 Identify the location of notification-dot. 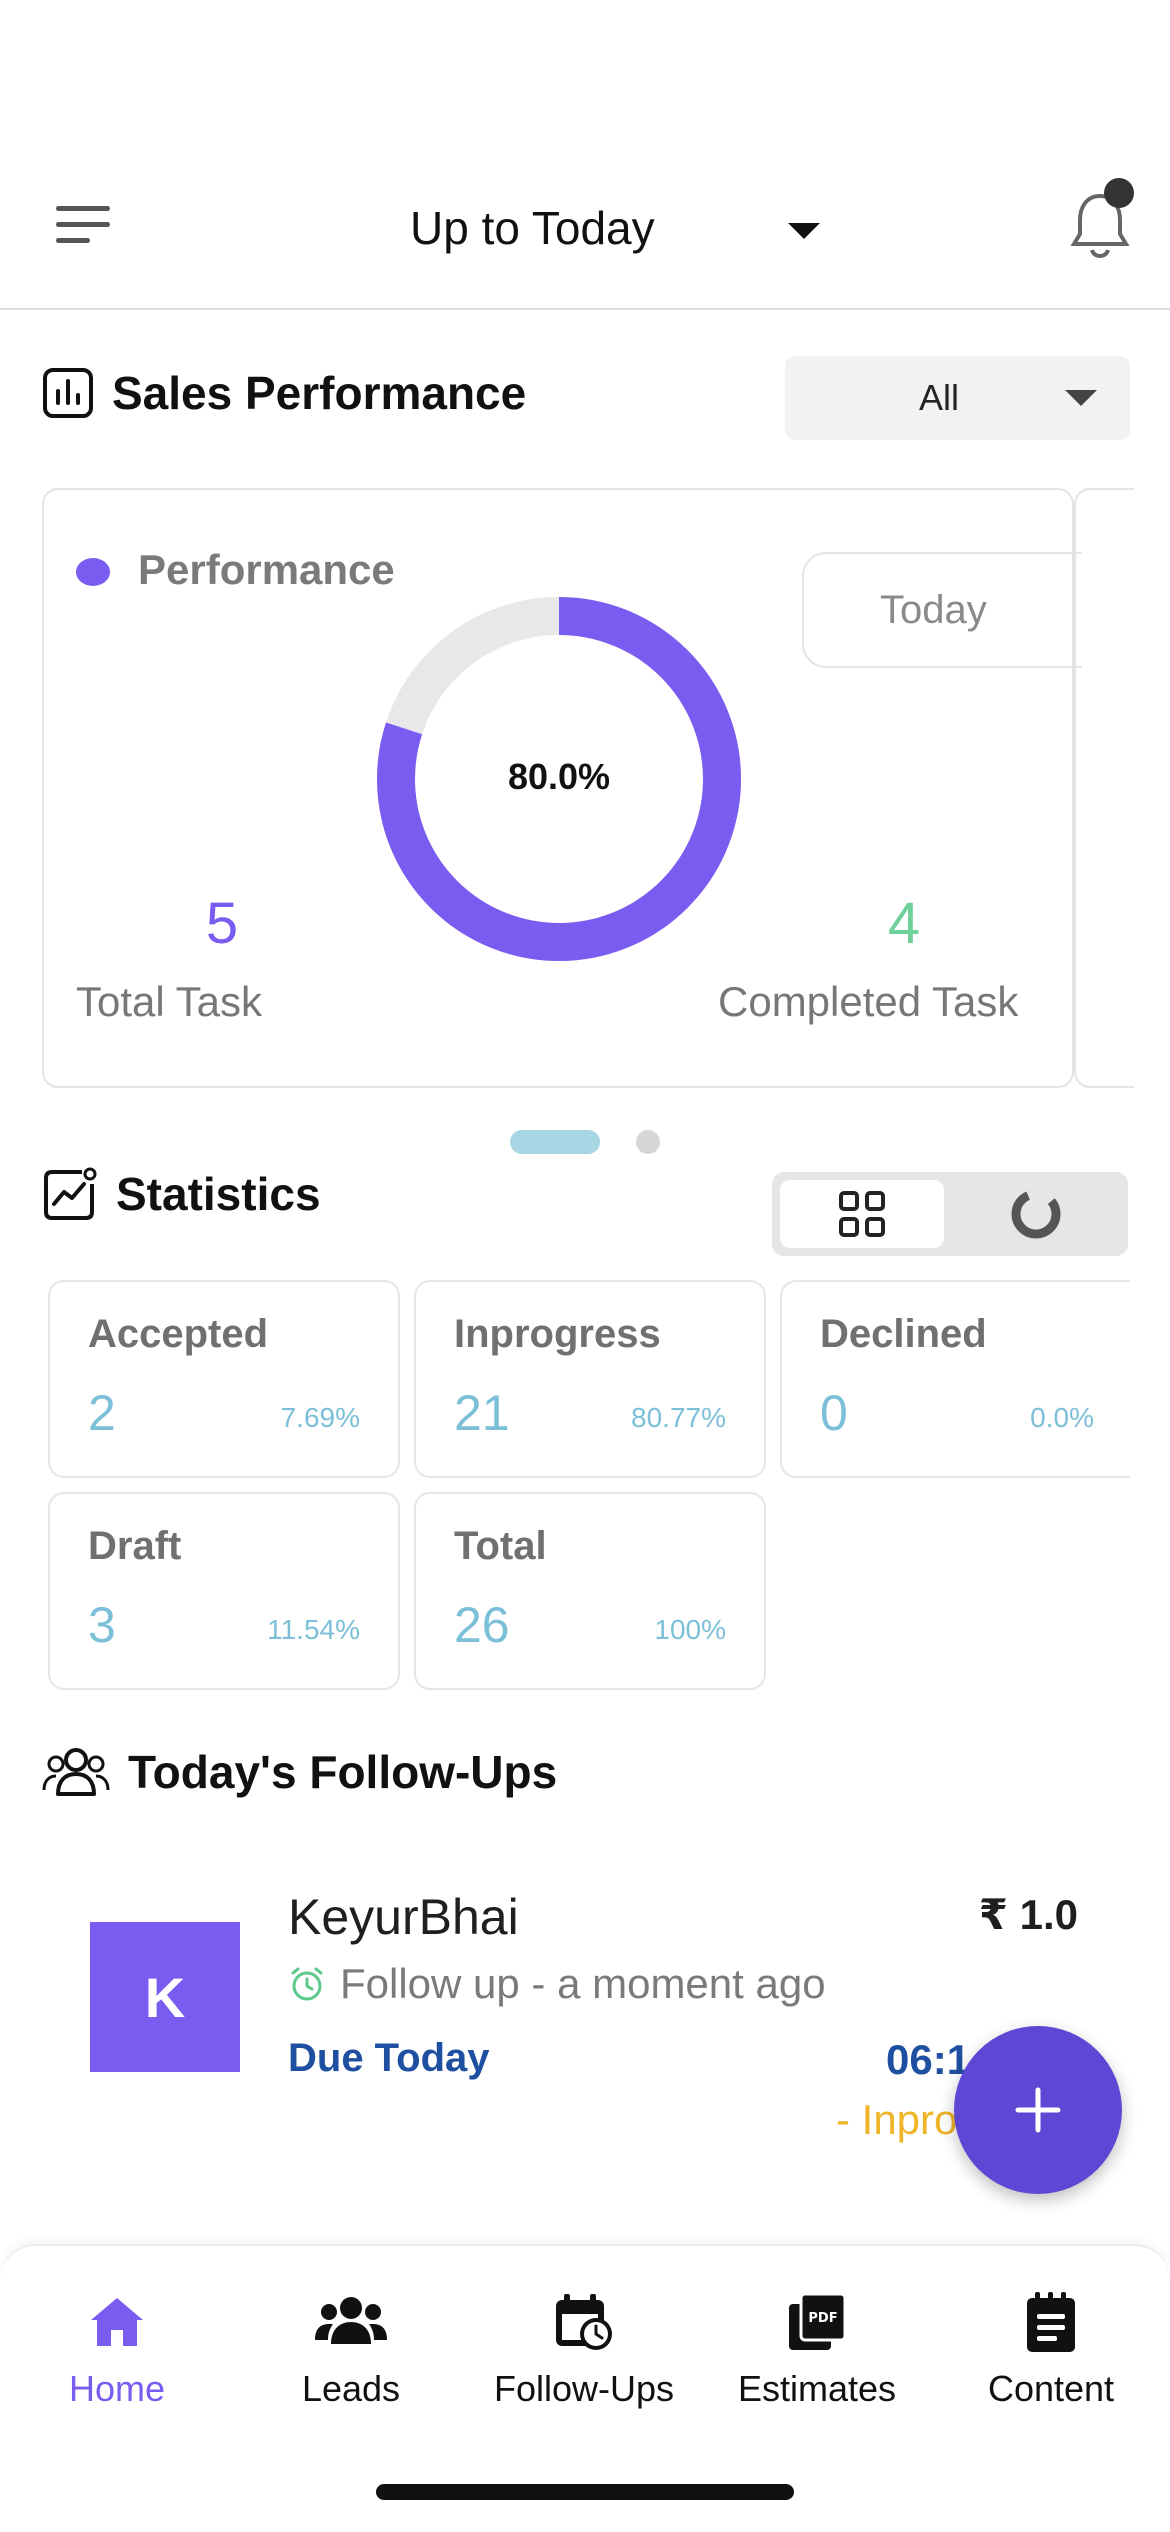
(1119, 193).